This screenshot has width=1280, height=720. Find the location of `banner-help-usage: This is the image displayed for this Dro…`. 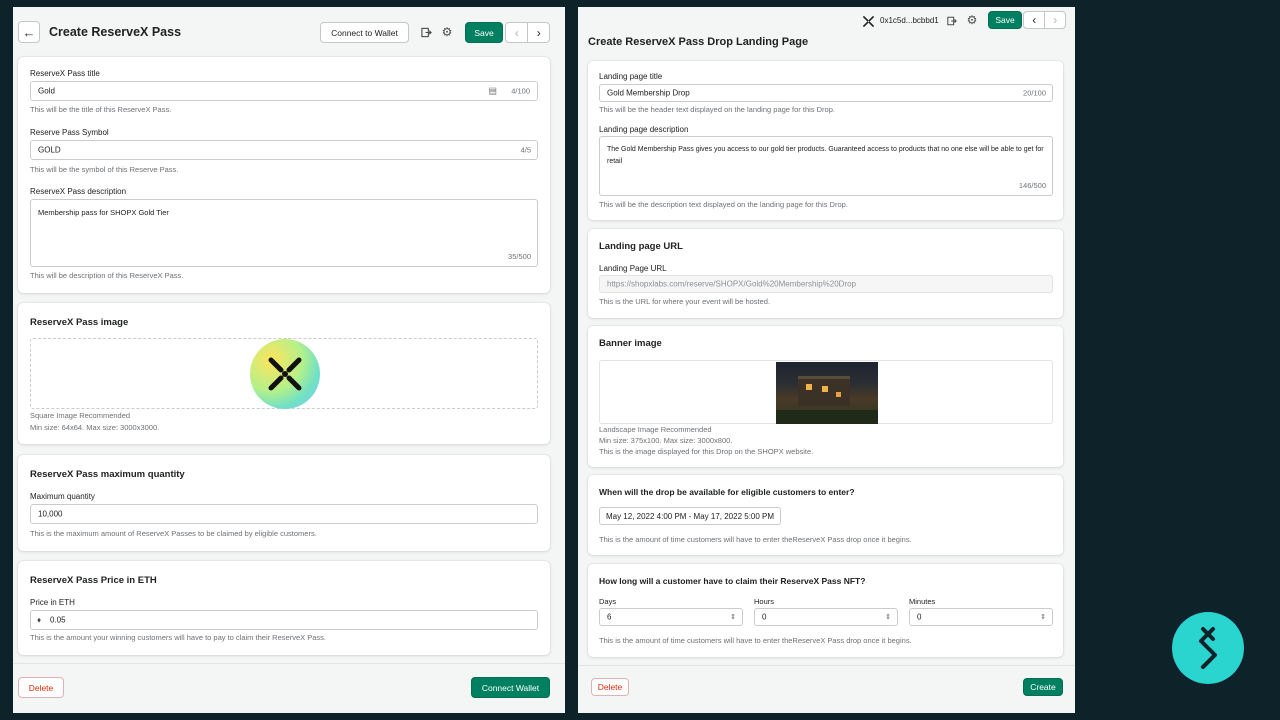

banner-help-usage: This is the image displayed for this Dro… is located at coordinates (706, 451).